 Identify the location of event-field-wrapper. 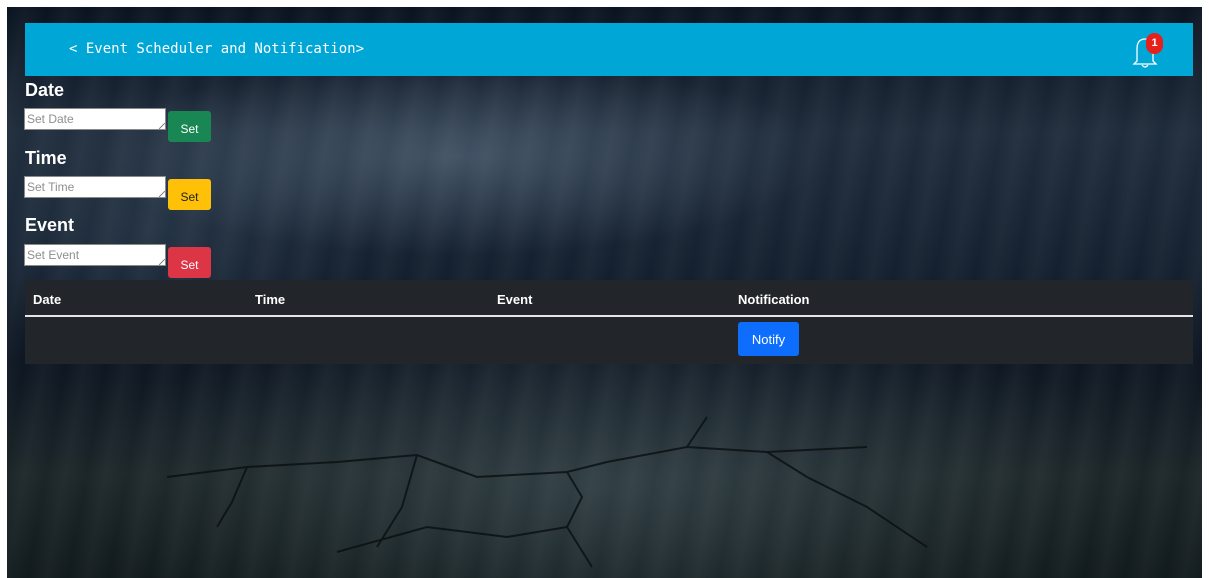
(95, 255).